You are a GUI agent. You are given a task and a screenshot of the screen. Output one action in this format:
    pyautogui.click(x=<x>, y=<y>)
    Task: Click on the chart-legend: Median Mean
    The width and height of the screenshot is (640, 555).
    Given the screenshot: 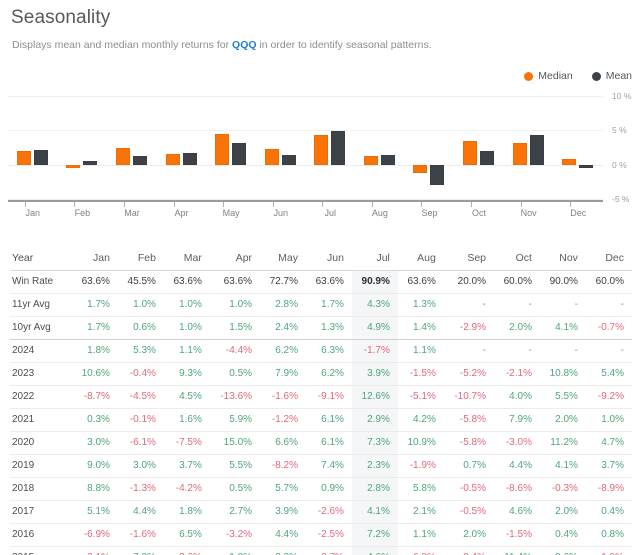 What is the action you would take?
    pyautogui.click(x=578, y=76)
    